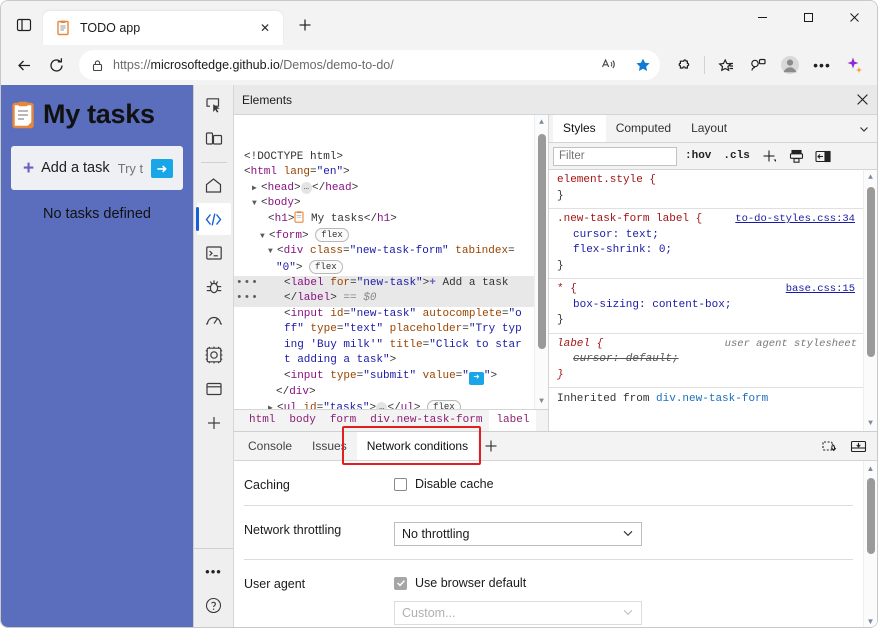 This screenshot has width=878, height=628. Describe the element at coordinates (769, 156) in the screenshot. I see `new-style-rule-plus-icon` at that location.